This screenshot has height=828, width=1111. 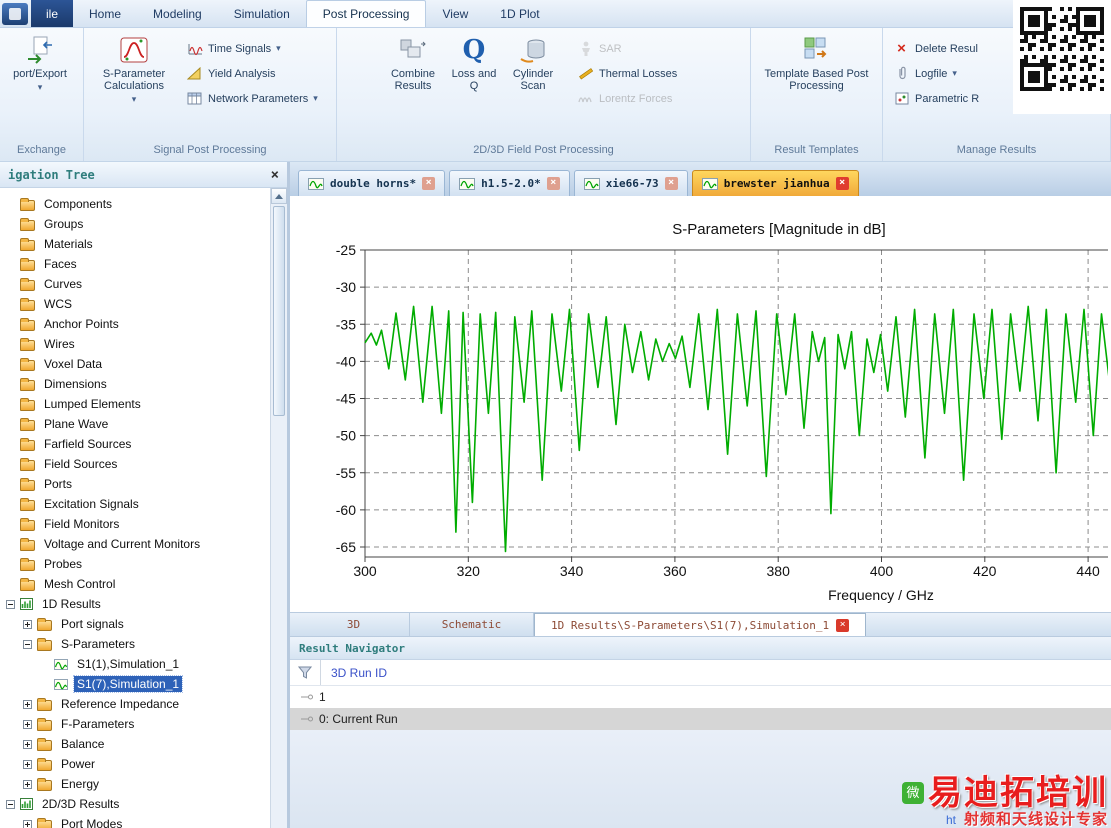 I want to click on tree-item-field-monitors: Field Monitors, so click(x=134, y=524).